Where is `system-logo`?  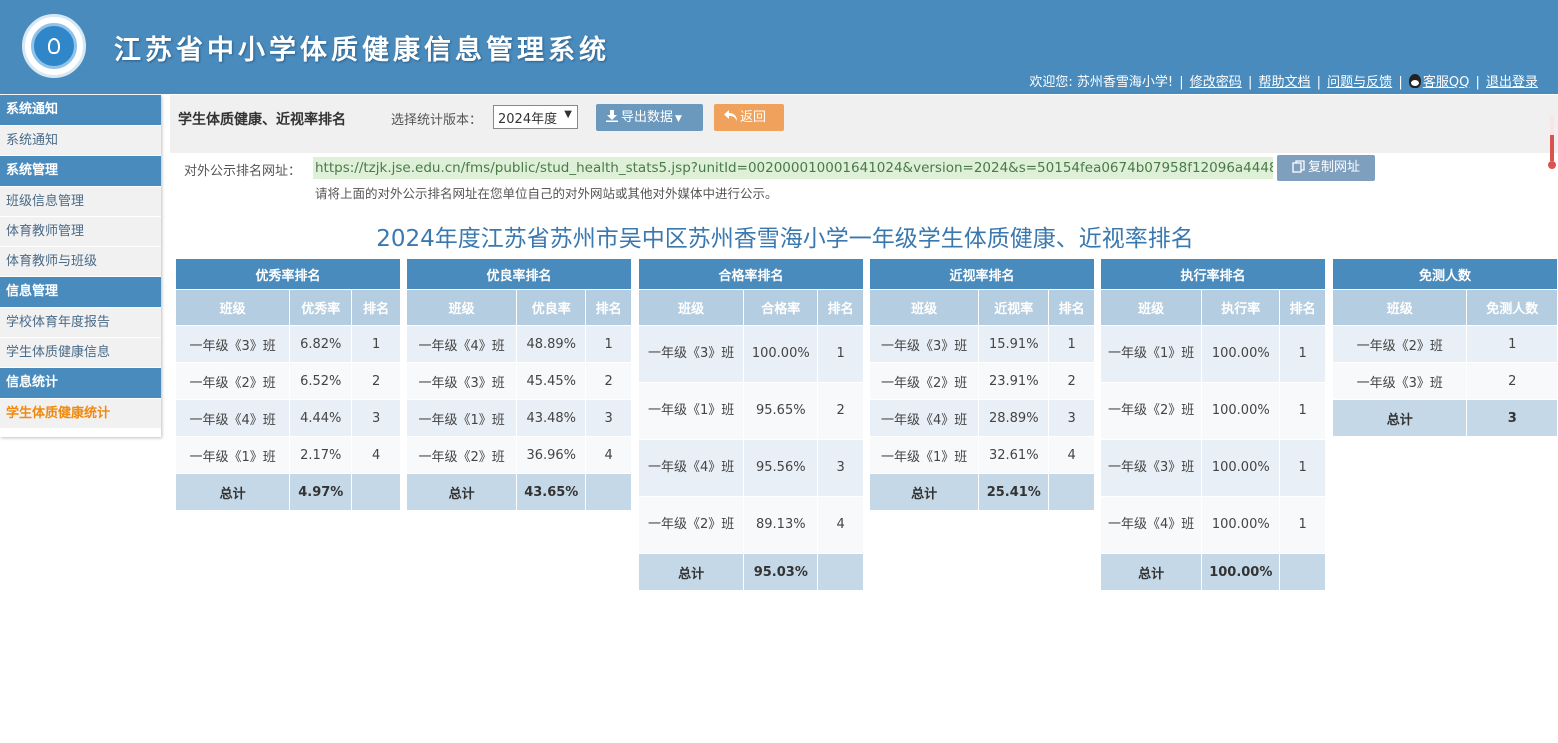 system-logo is located at coordinates (54, 46).